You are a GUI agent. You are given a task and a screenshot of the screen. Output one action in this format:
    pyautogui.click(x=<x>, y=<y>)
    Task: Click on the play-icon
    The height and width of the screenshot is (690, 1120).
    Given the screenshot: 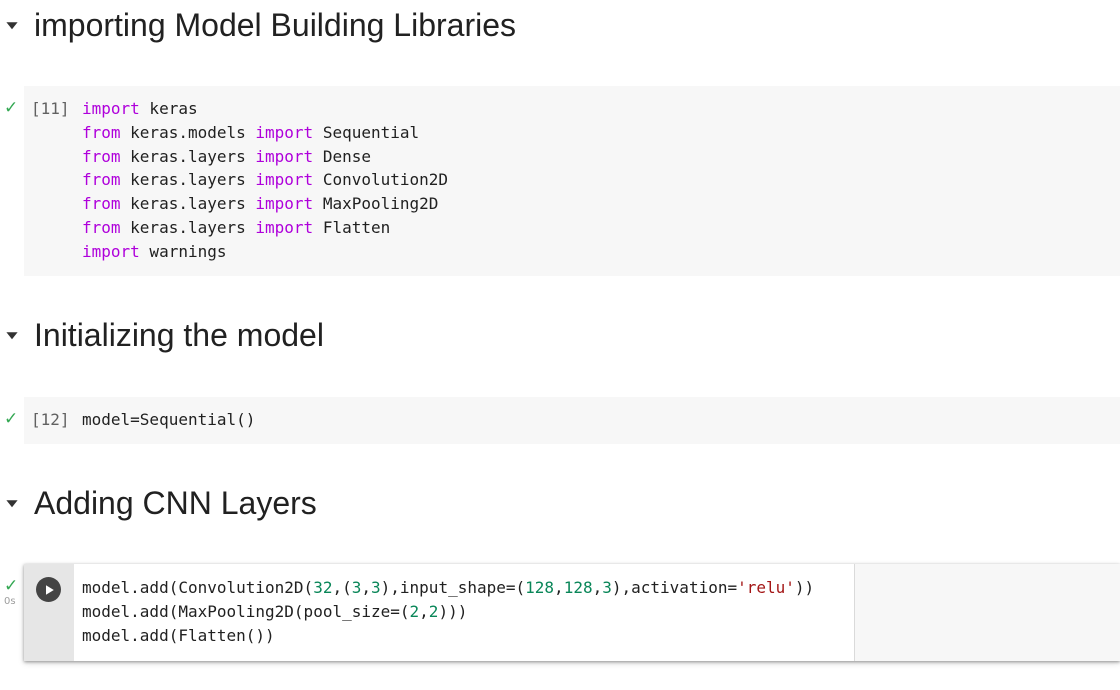 What is the action you would take?
    pyautogui.click(x=49, y=589)
    